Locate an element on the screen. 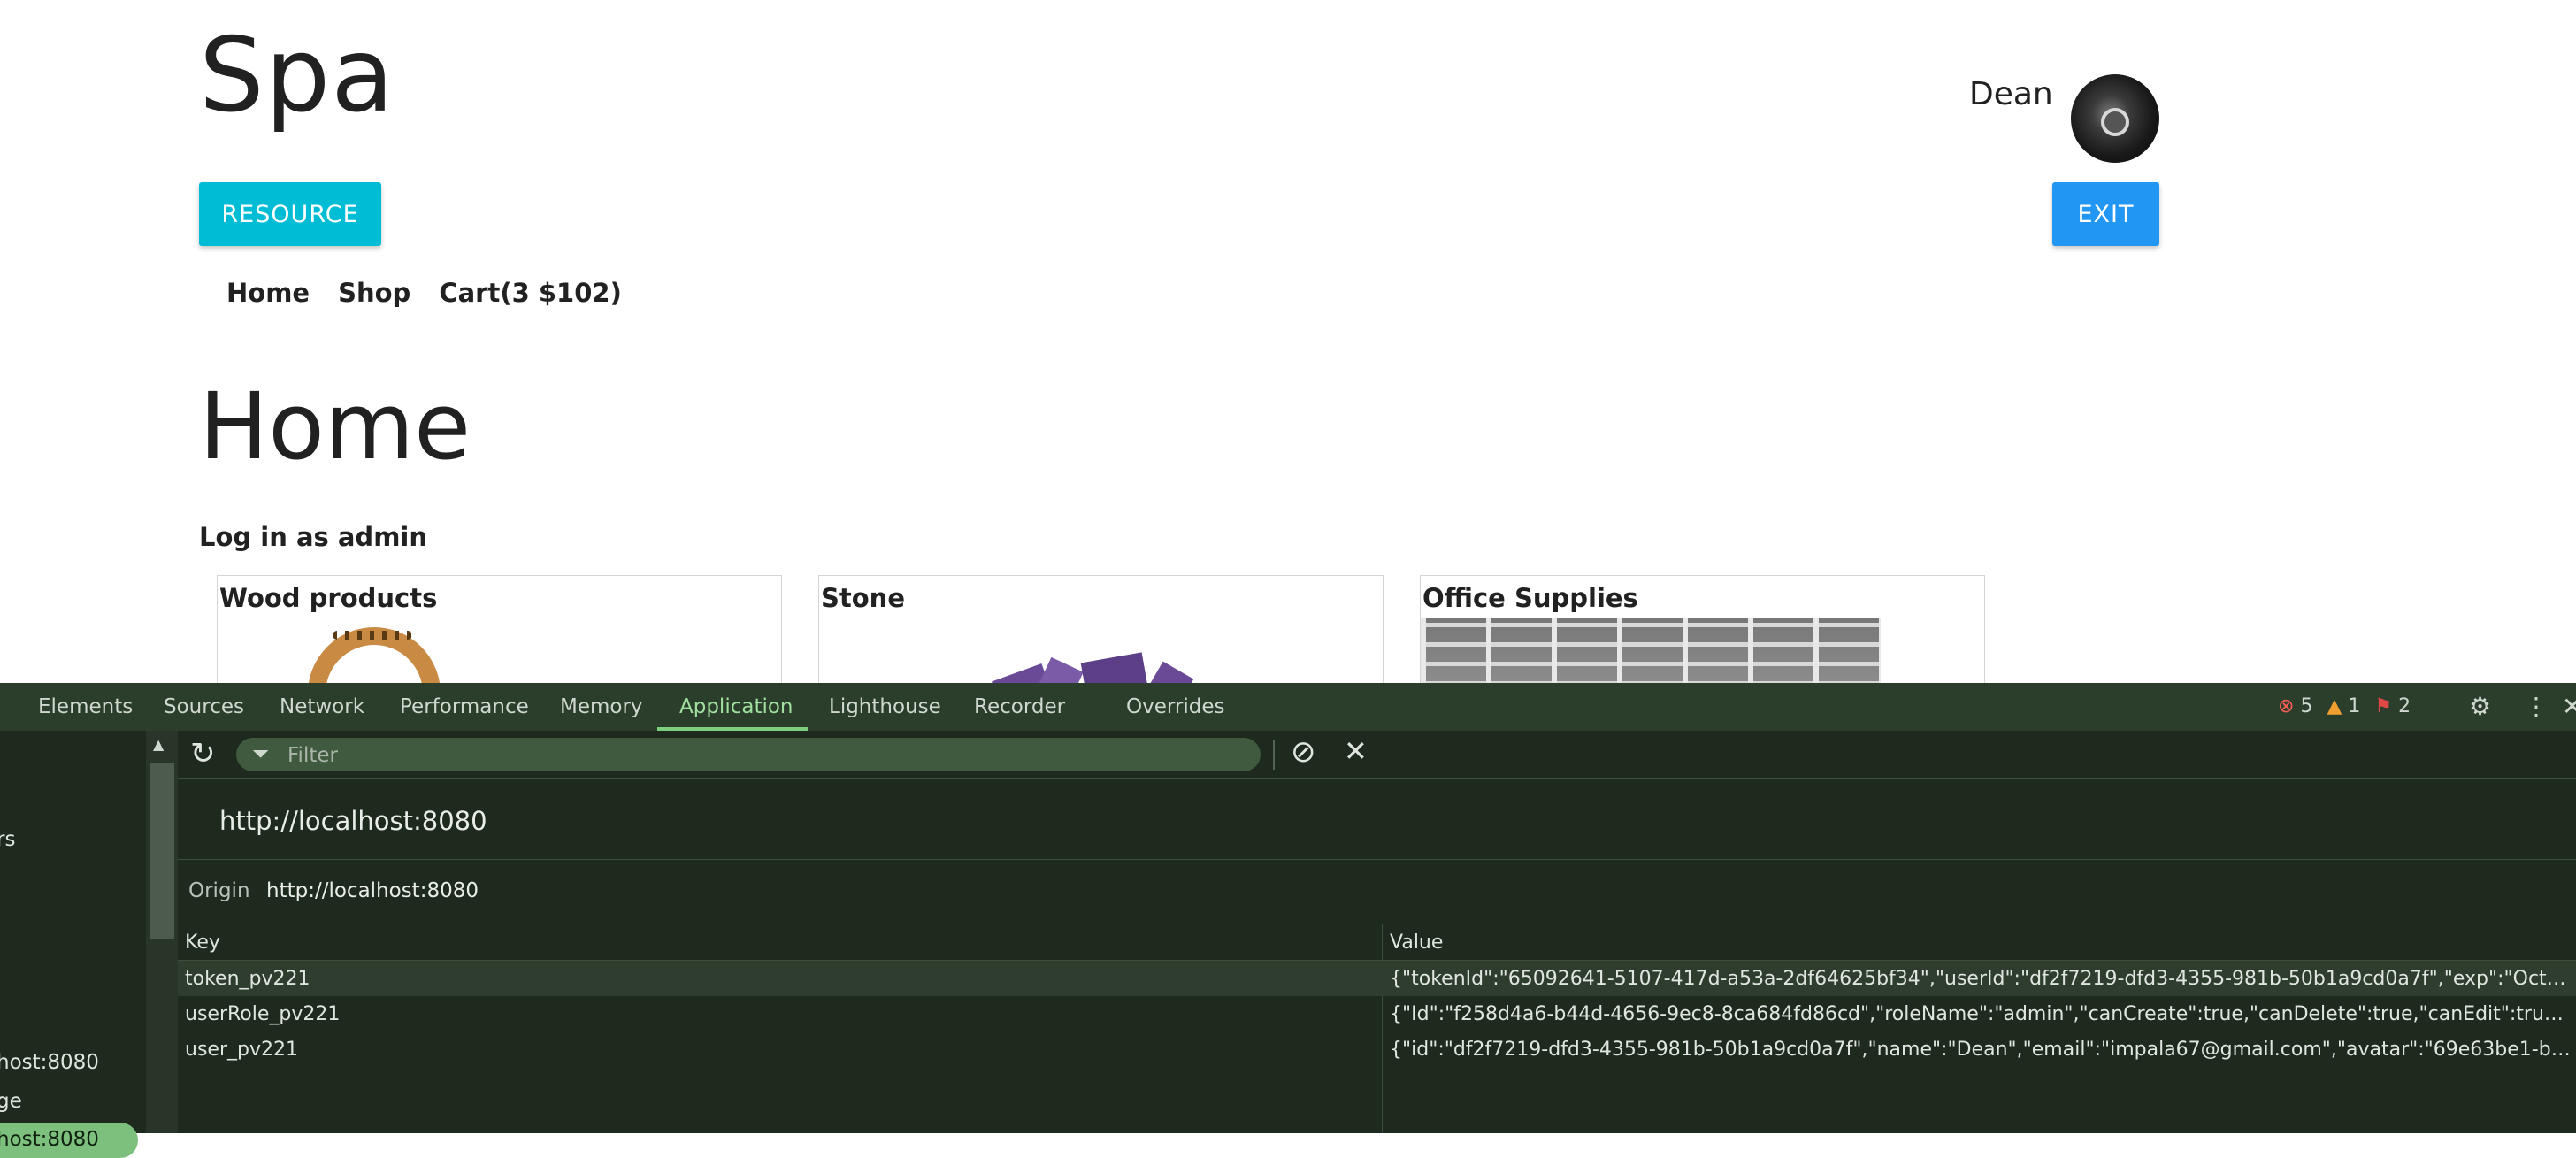 Image resolution: width=2576 pixels, height=1158 pixels. avatar is located at coordinates (2115, 119).